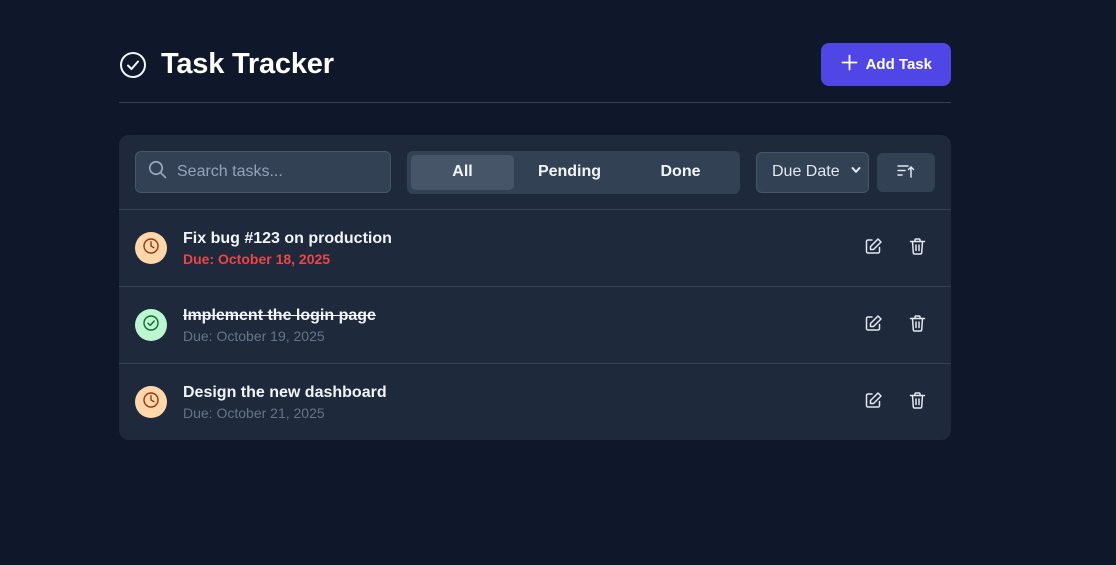  What do you see at coordinates (680, 172) in the screenshot?
I see `filter-done-button: Done` at bounding box center [680, 172].